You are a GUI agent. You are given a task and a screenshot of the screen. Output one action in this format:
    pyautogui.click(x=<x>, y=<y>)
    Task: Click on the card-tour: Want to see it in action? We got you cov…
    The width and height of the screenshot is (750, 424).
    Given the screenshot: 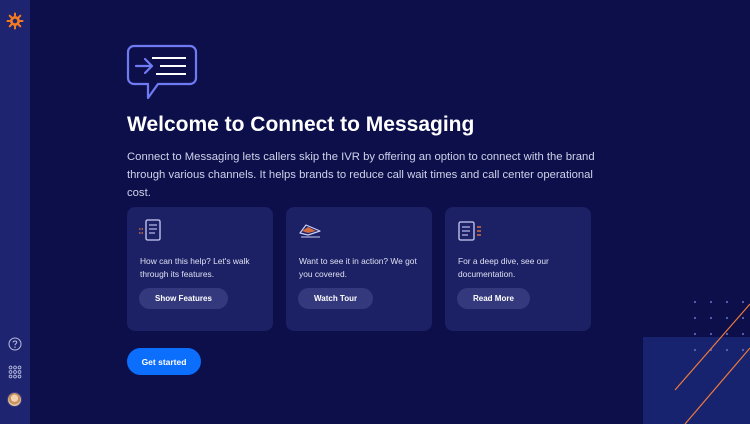 What is the action you would take?
    pyautogui.click(x=359, y=269)
    